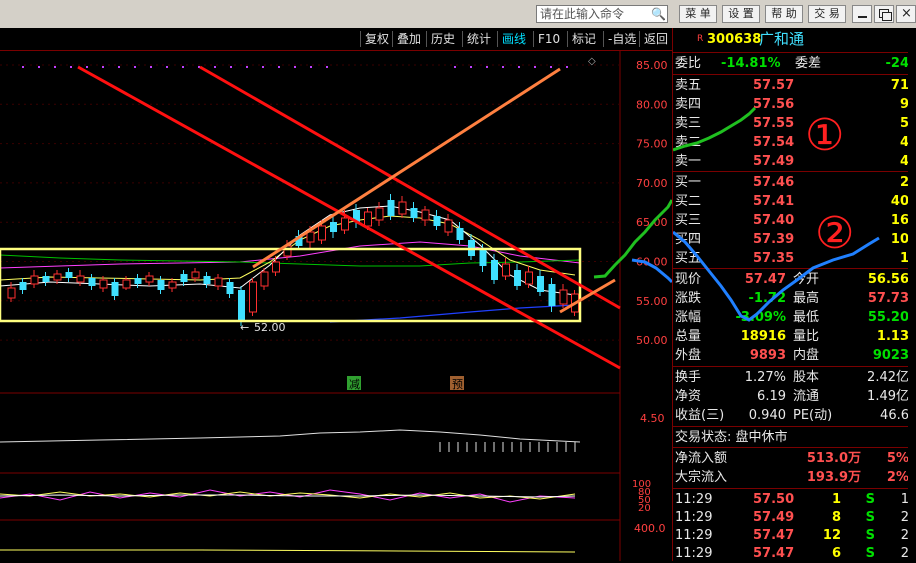 The width and height of the screenshot is (916, 563). What do you see at coordinates (884, 14) in the screenshot?
I see `restore-icon` at bounding box center [884, 14].